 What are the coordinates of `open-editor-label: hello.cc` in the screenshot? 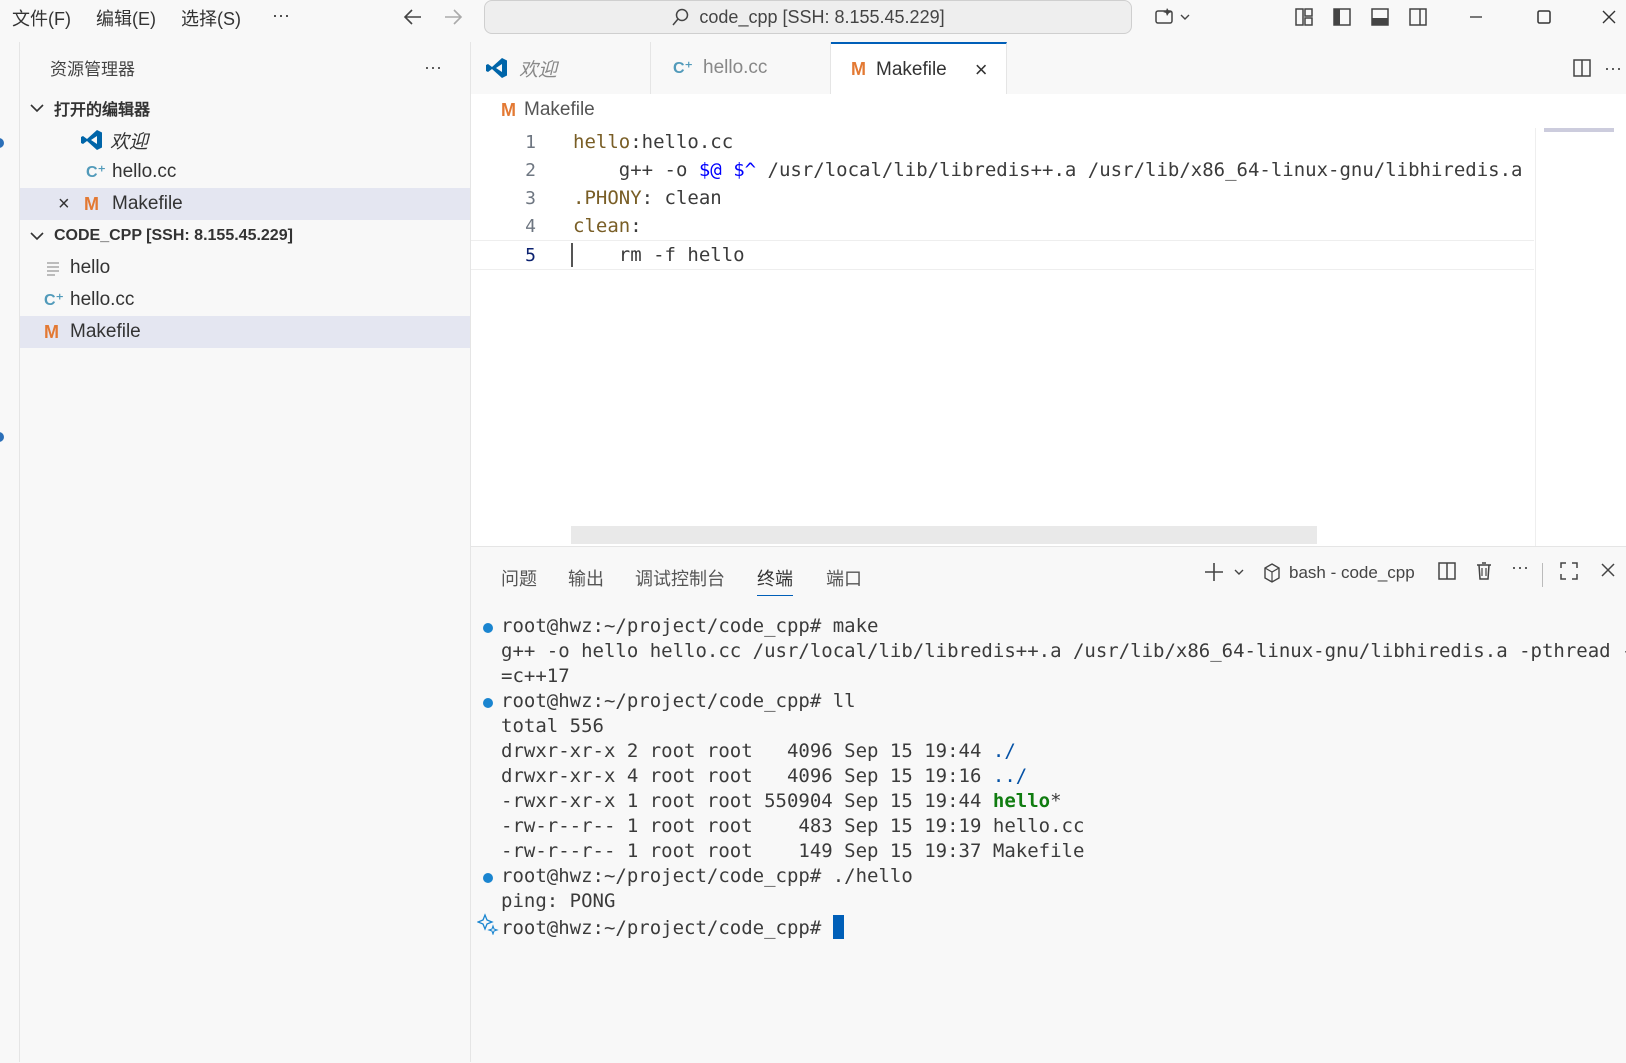 It's located at (144, 171).